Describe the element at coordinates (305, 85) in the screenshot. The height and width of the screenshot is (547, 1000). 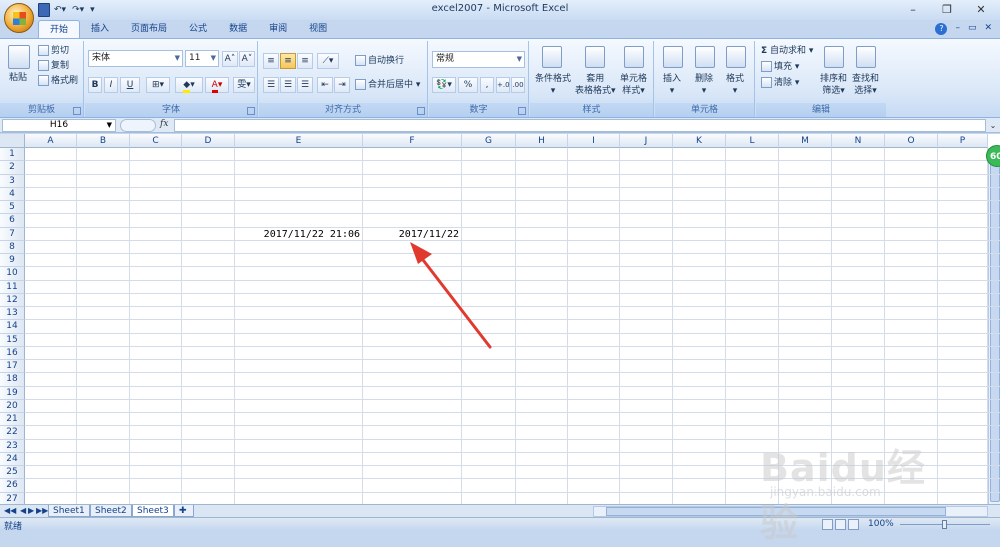
I see `align-right-icon: ☰` at that location.